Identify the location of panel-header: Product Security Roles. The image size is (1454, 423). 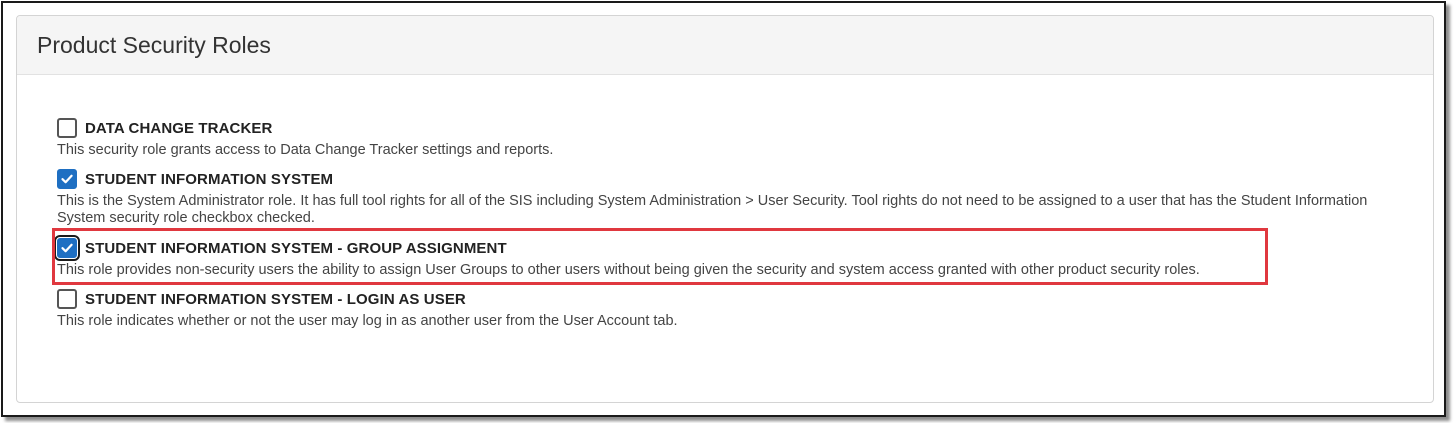
(725, 45).